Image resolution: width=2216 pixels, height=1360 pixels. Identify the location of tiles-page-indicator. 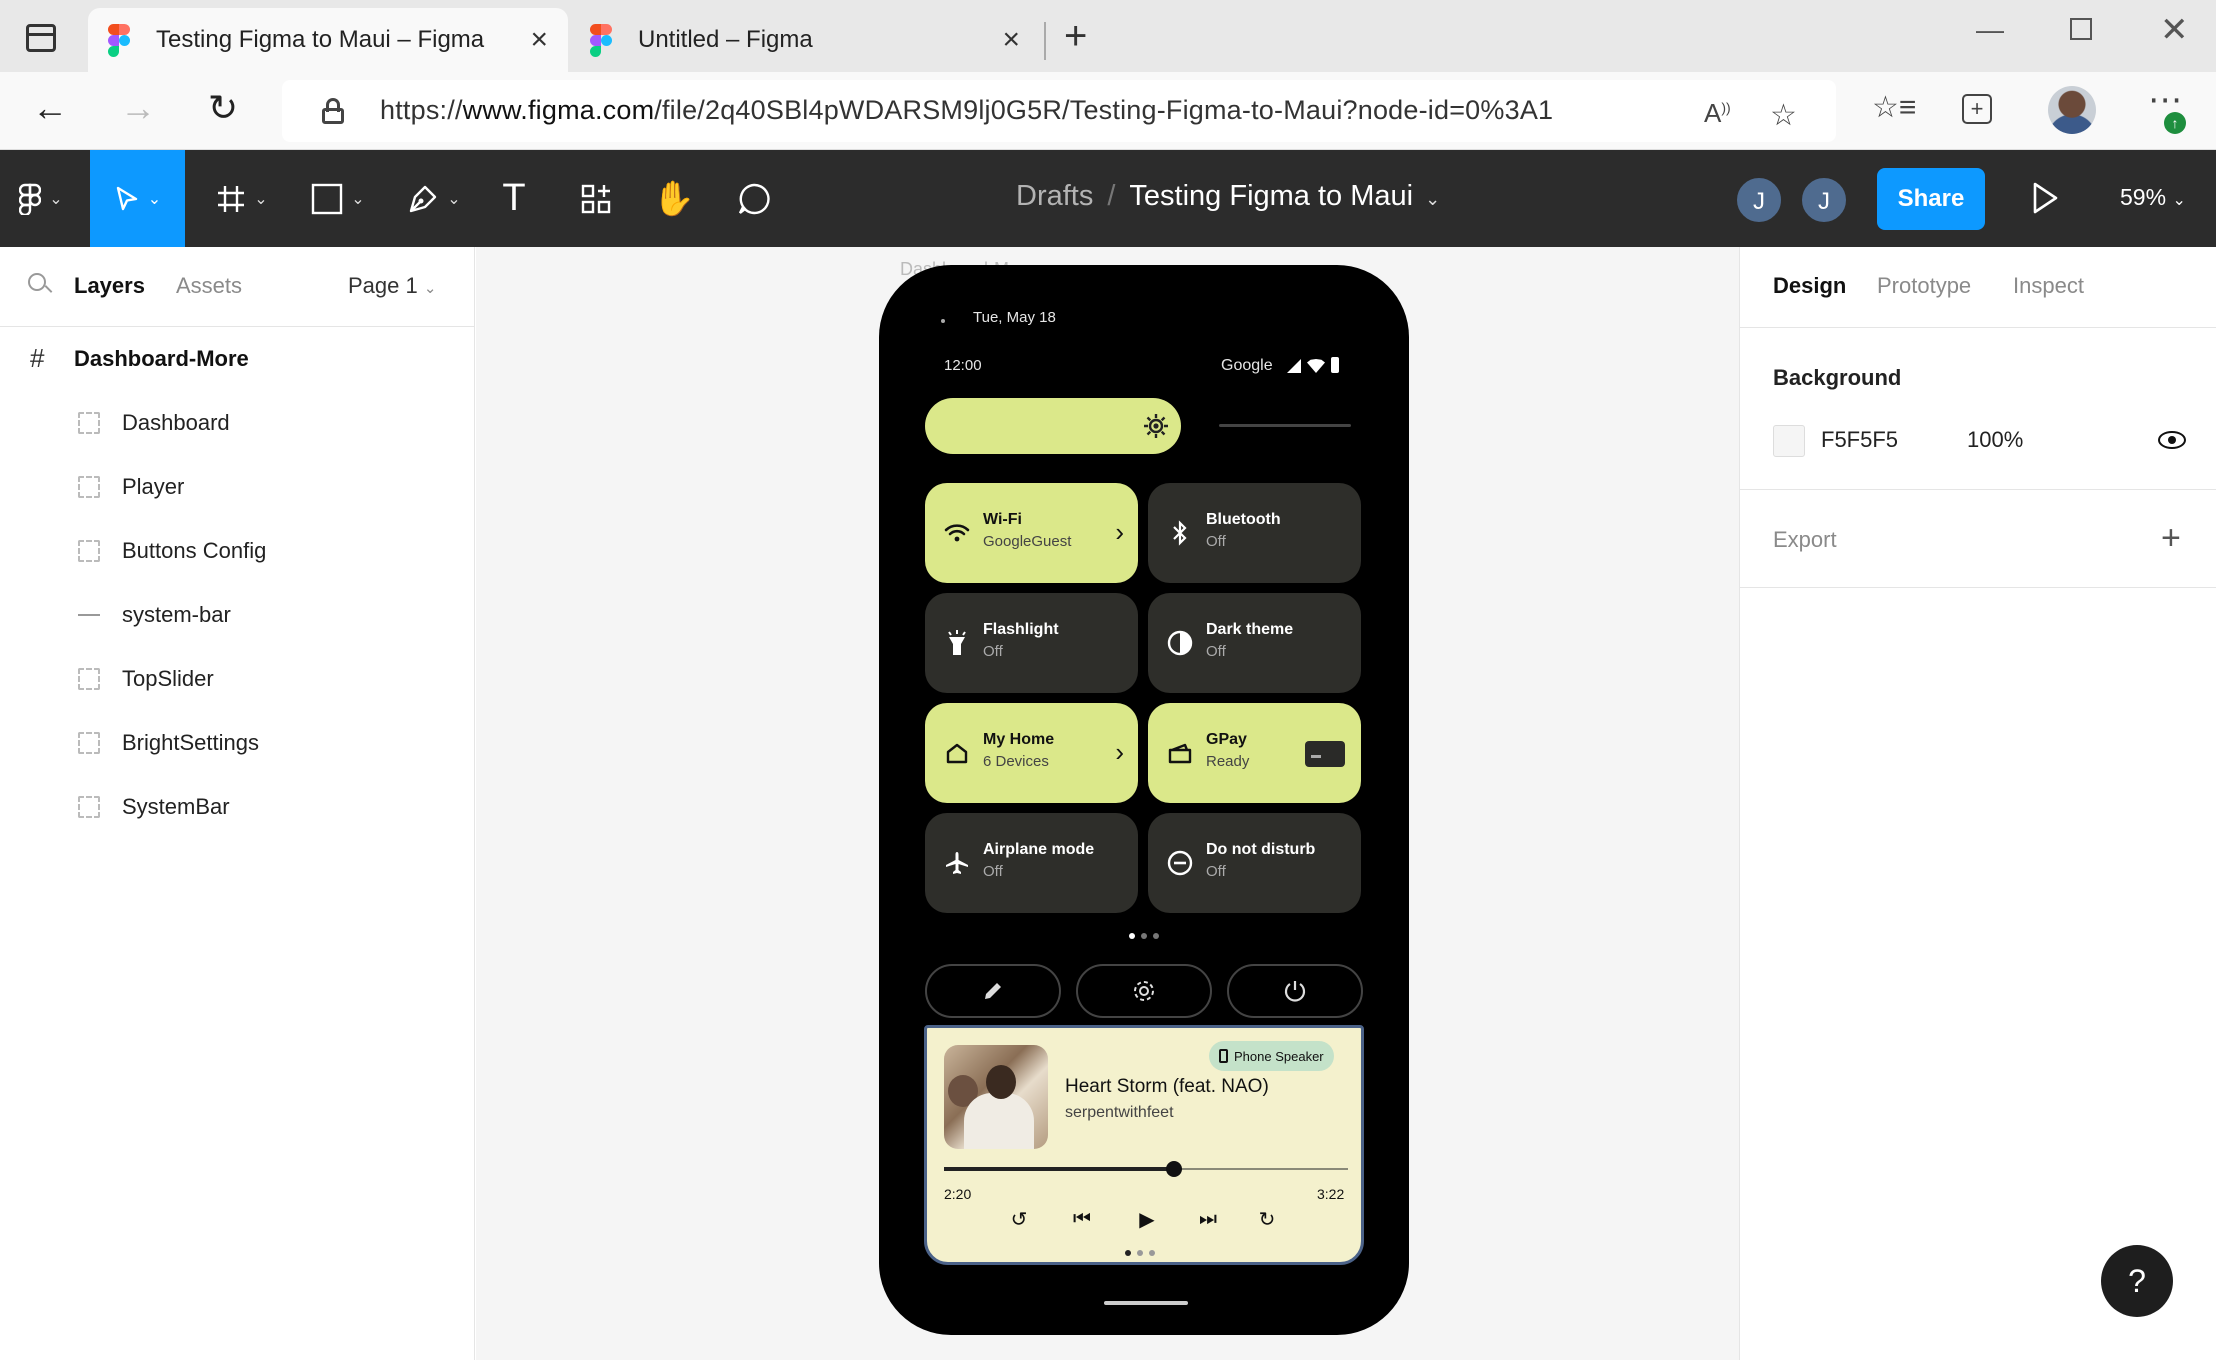
(1144, 936).